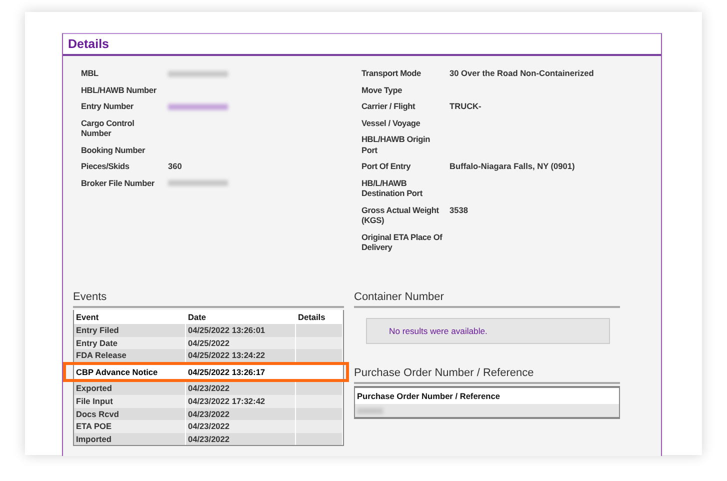  What do you see at coordinates (118, 183) in the screenshot?
I see `field-label: Broker File Number` at bounding box center [118, 183].